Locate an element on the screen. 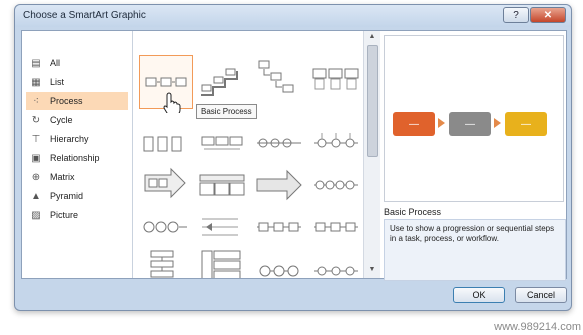  scroll-thumb is located at coordinates (372, 101).